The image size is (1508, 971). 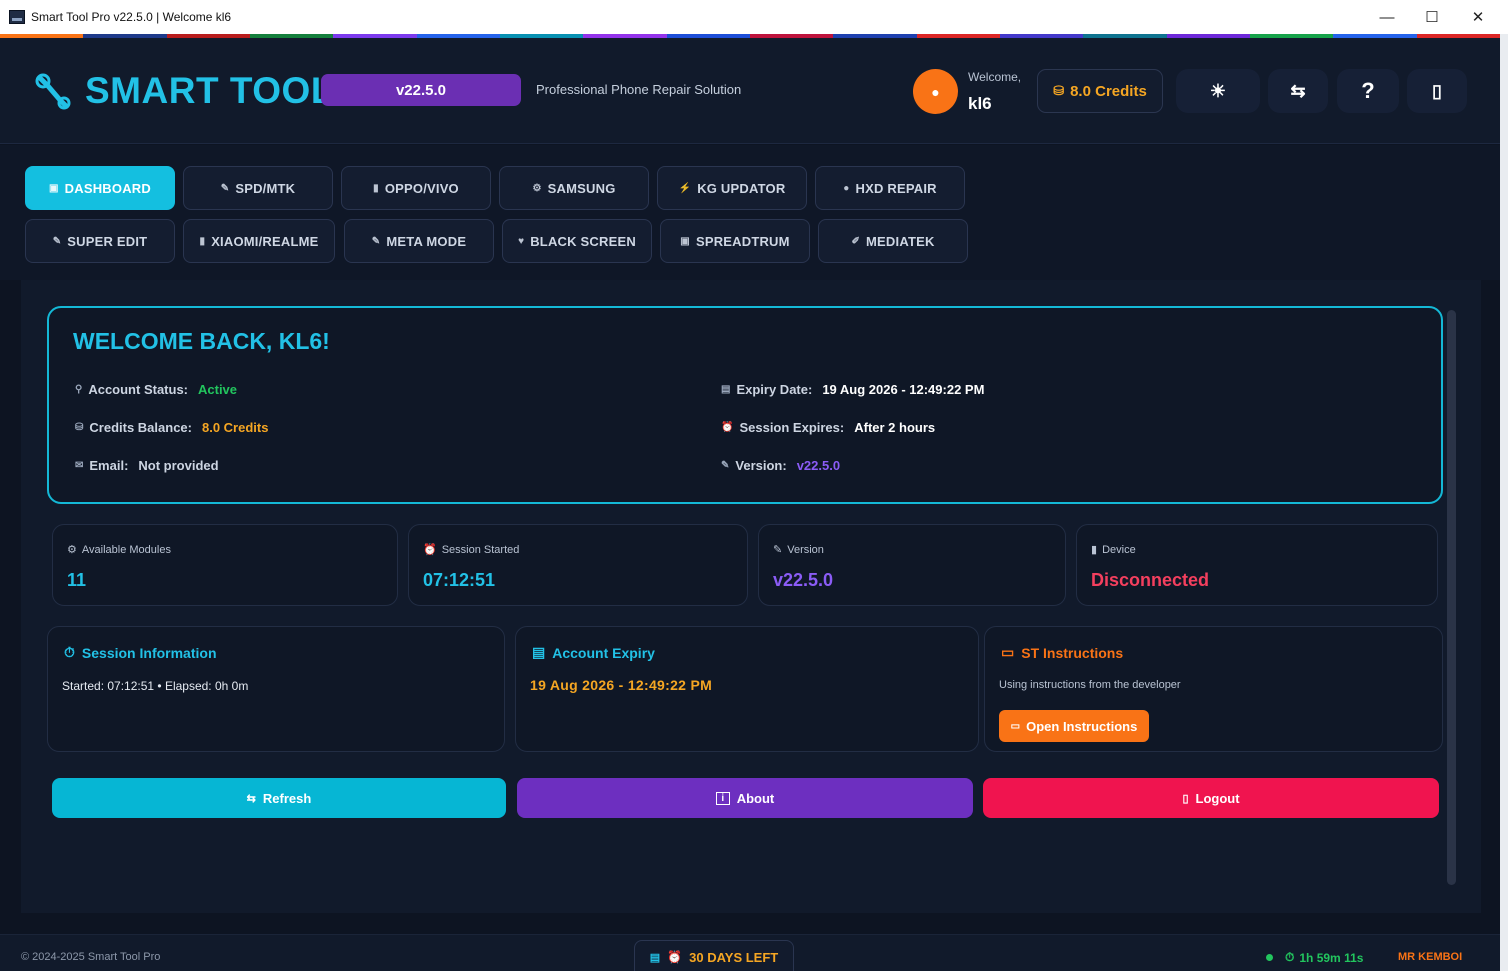 I want to click on nav-oppo-vivo: ▮ OPPO/VIVO, so click(x=416, y=188).